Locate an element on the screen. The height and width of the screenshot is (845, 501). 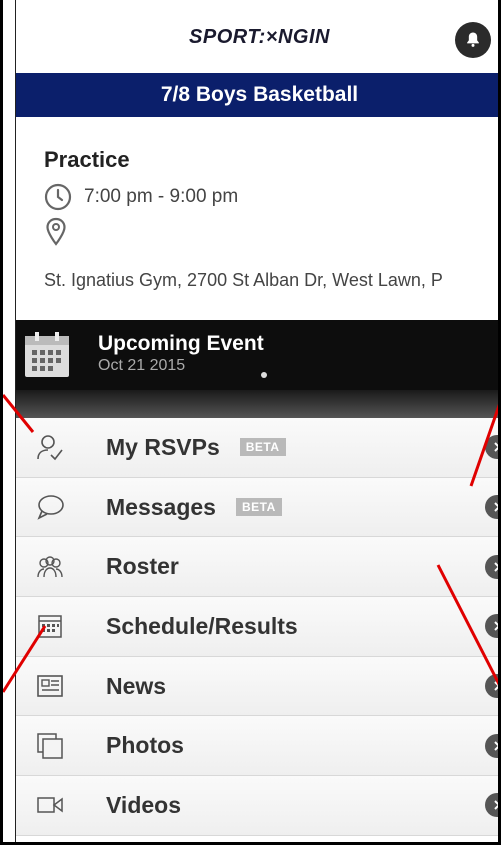
menu-item-roster: Roster is located at coordinates (257, 567).